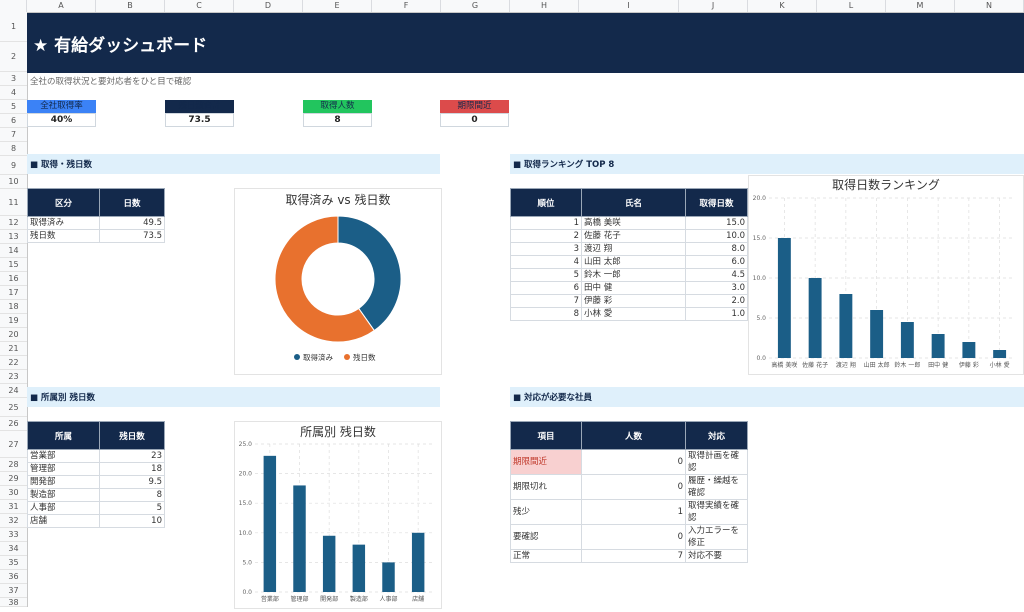  Describe the element at coordinates (546, 236) in the screenshot. I see `table-cell: 2` at that location.